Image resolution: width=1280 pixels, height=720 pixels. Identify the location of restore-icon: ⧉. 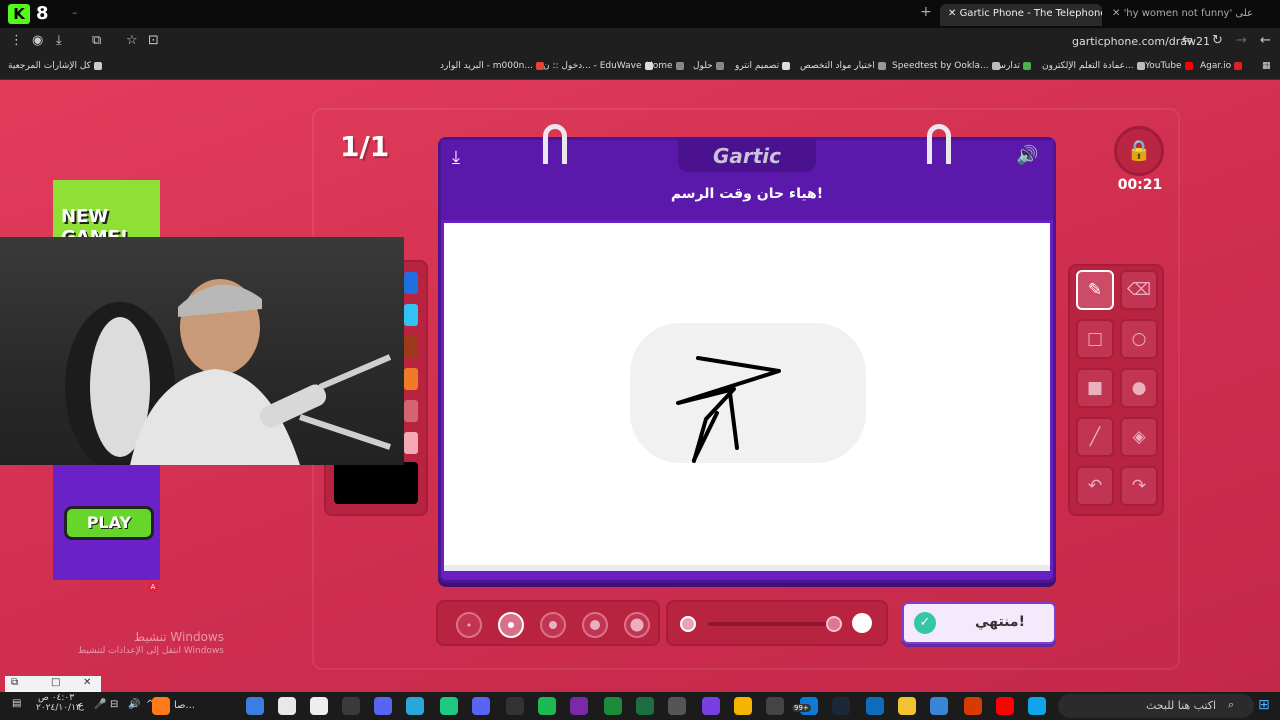
(14, 682).